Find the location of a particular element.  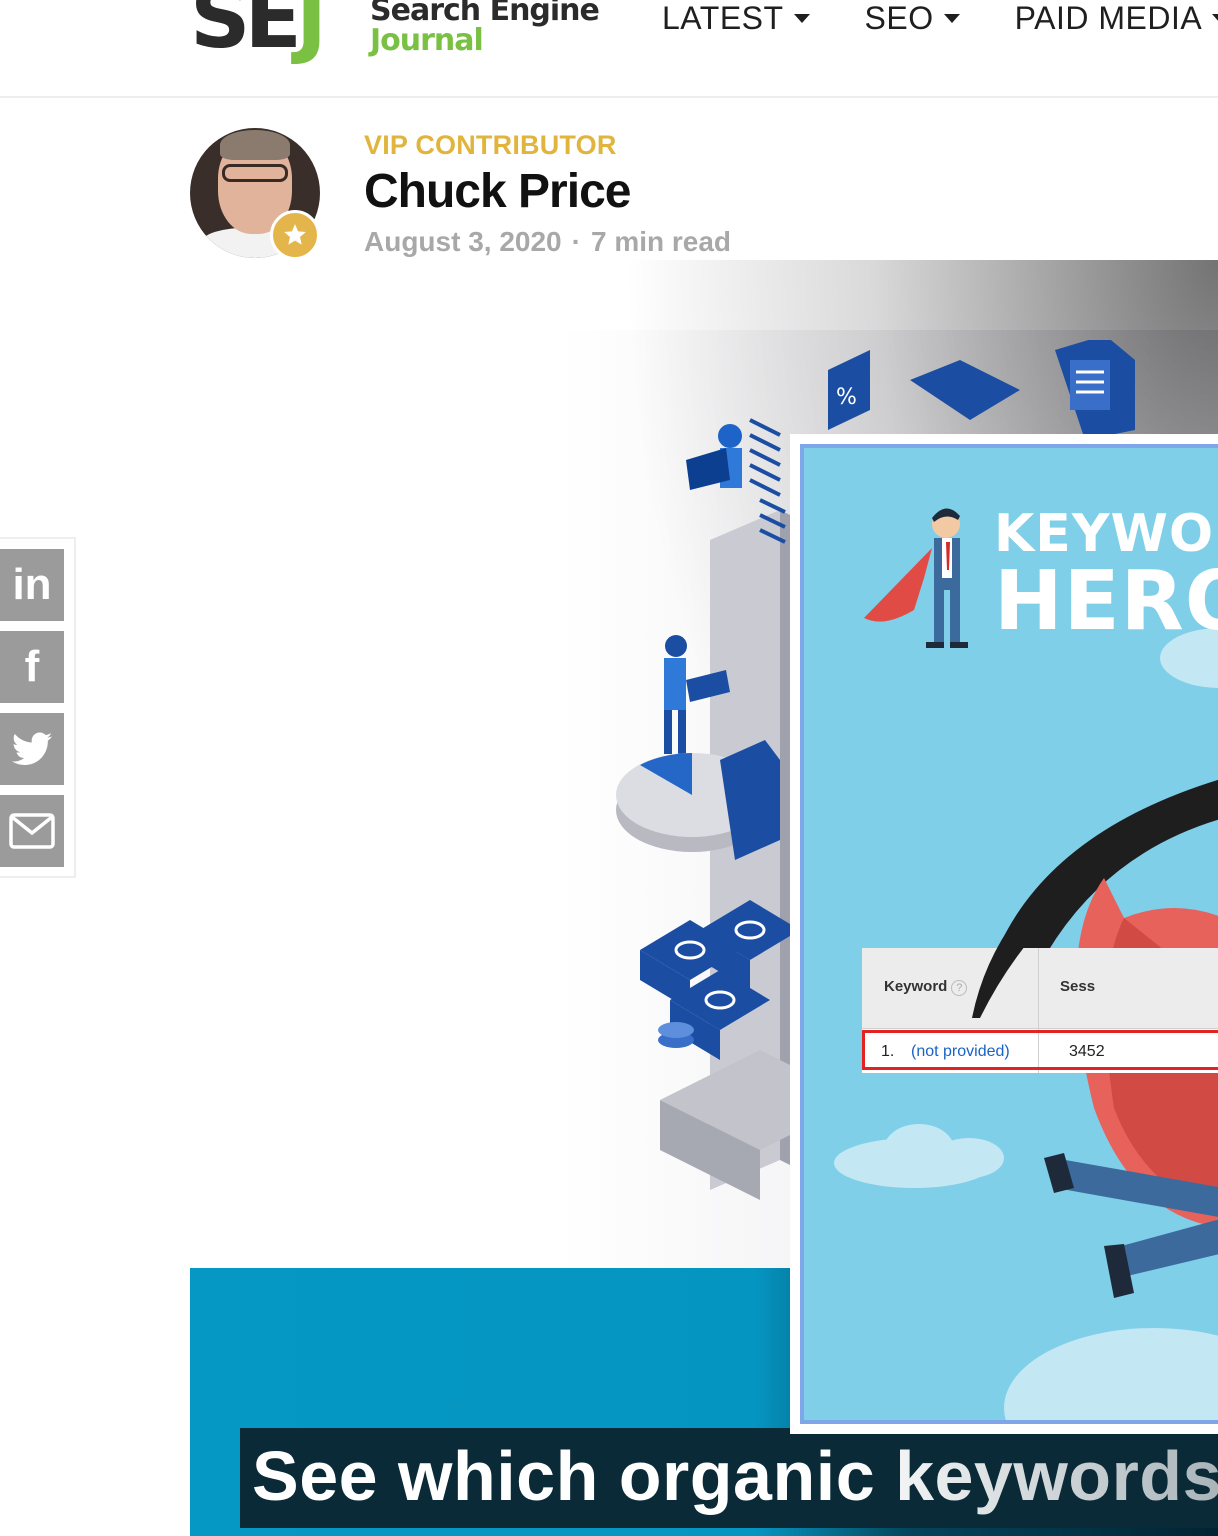

main-nav: LATEST SEO PAID MEDIA is located at coordinates (940, 19).